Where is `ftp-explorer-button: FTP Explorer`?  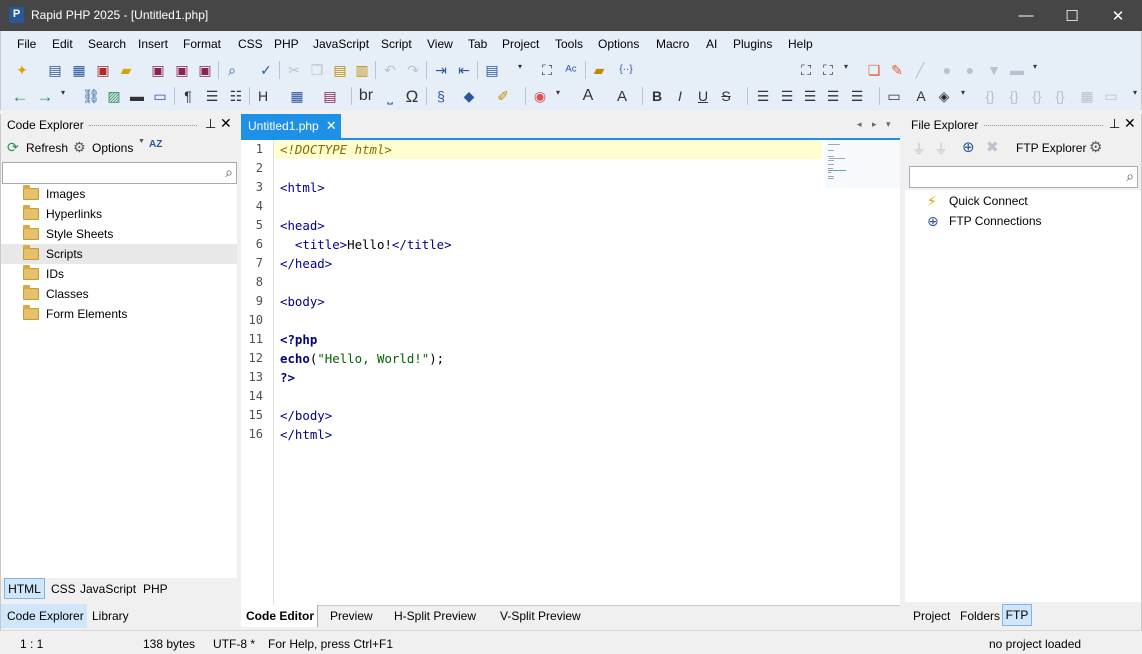 ftp-explorer-button: FTP Explorer is located at coordinates (1051, 148).